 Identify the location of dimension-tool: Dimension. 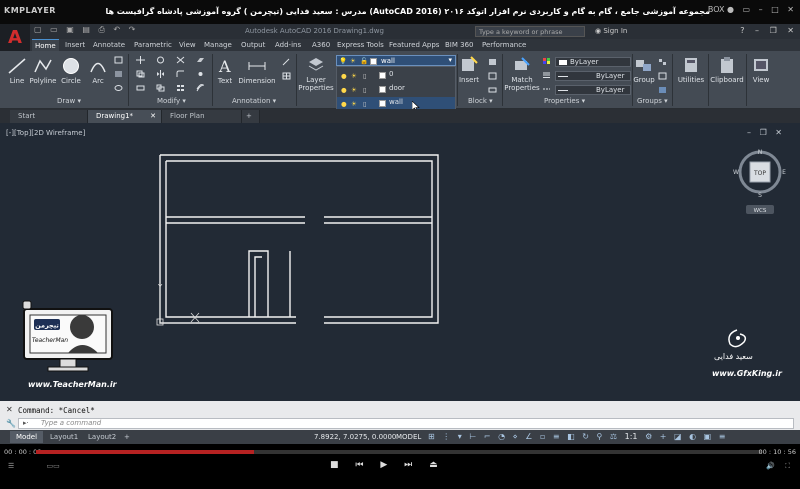
(257, 71).